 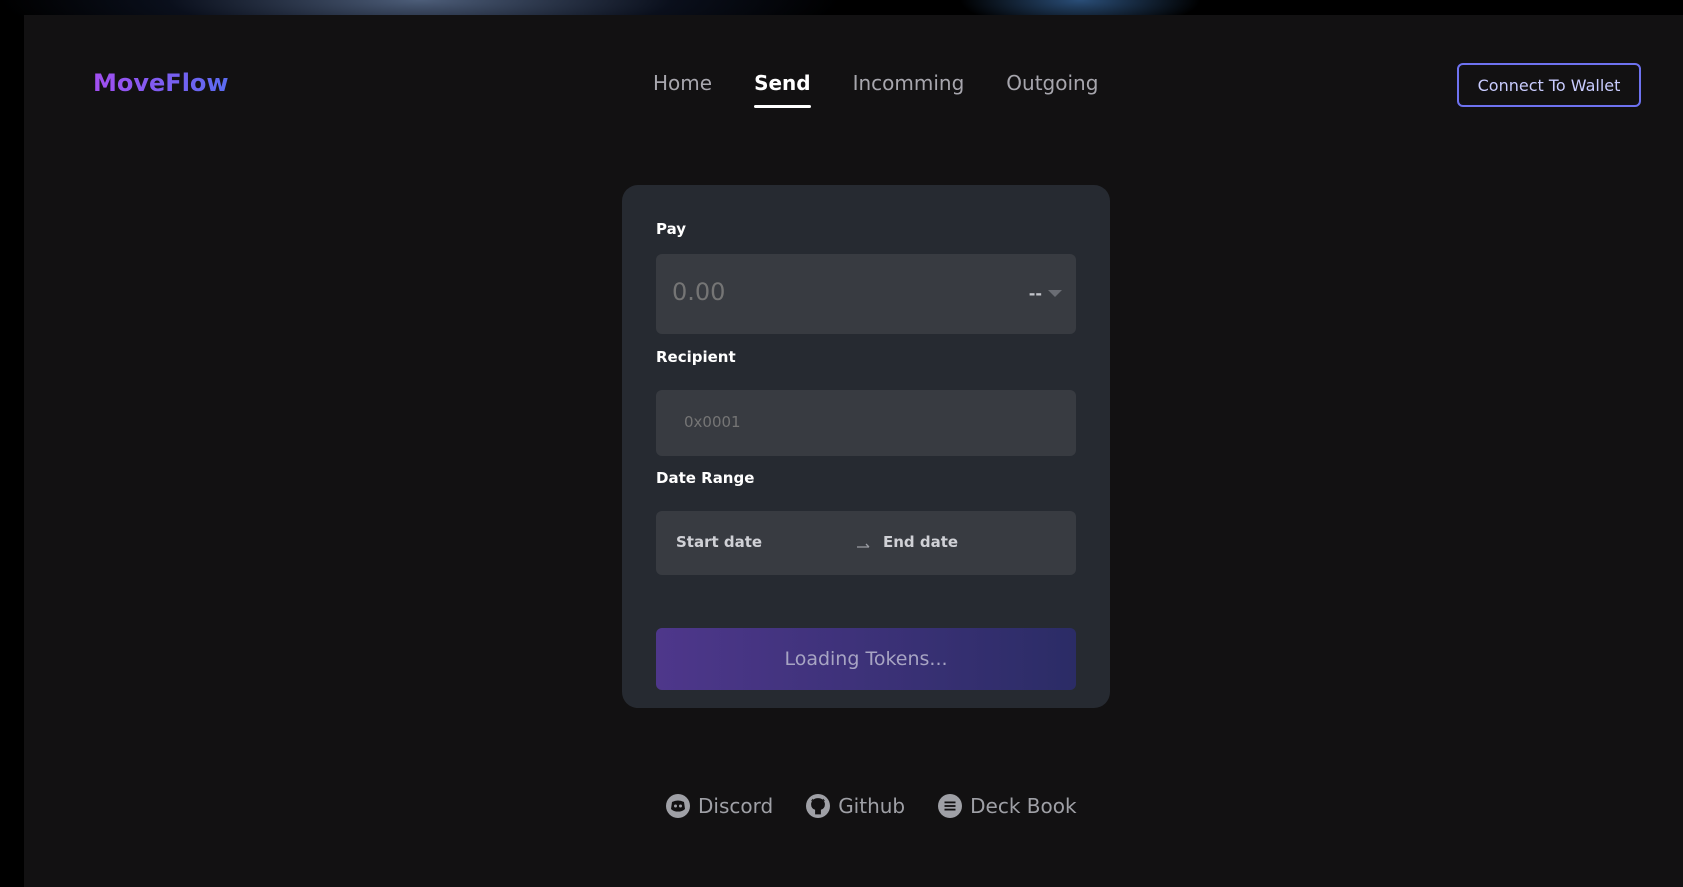 I want to click on nav-item-send: Send, so click(x=782, y=89).